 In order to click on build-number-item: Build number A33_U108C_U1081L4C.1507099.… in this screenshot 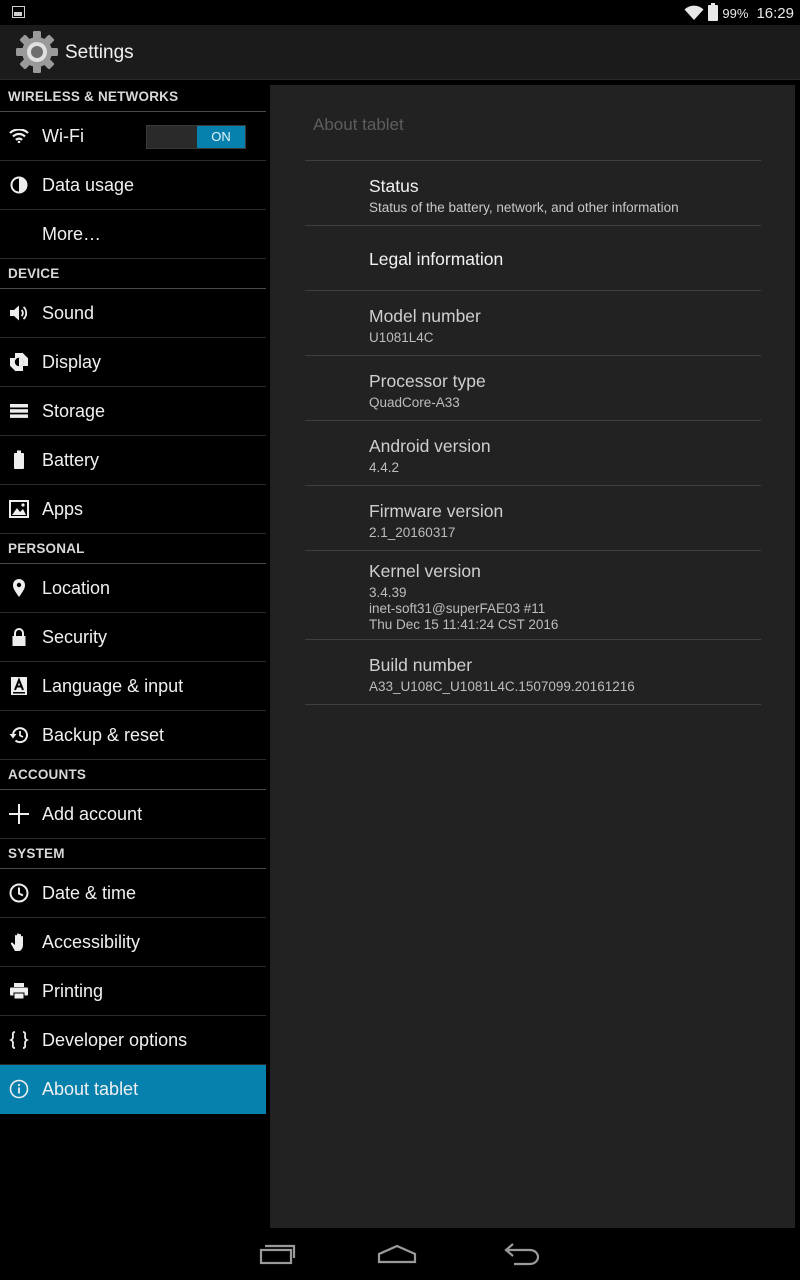, I will do `click(533, 672)`.